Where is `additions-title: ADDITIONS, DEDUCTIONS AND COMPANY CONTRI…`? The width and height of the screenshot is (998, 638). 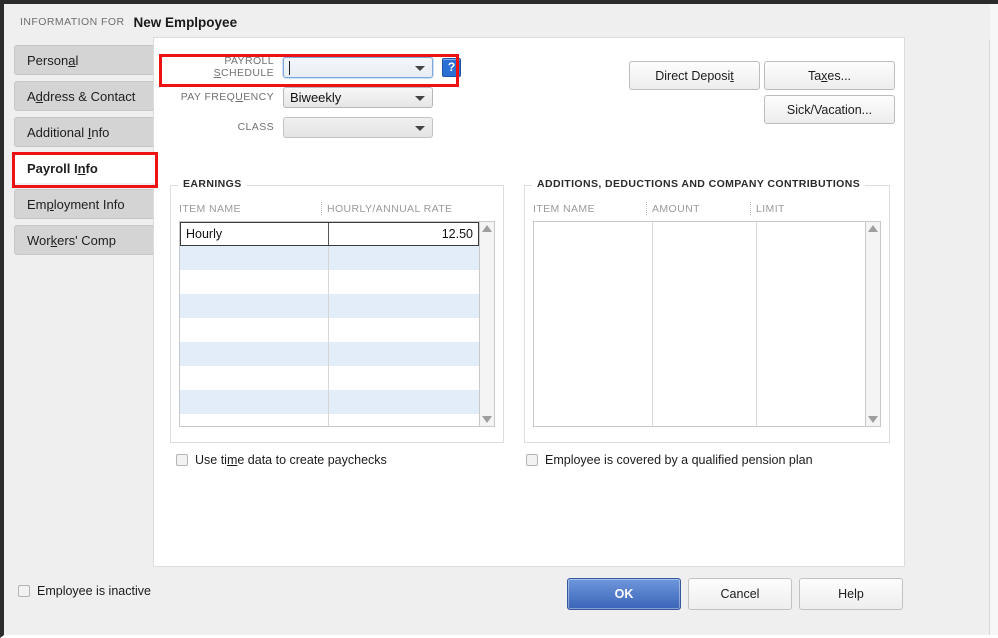
additions-title: ADDITIONS, DEDUCTIONS AND COMPANY CONTRI… is located at coordinates (699, 184).